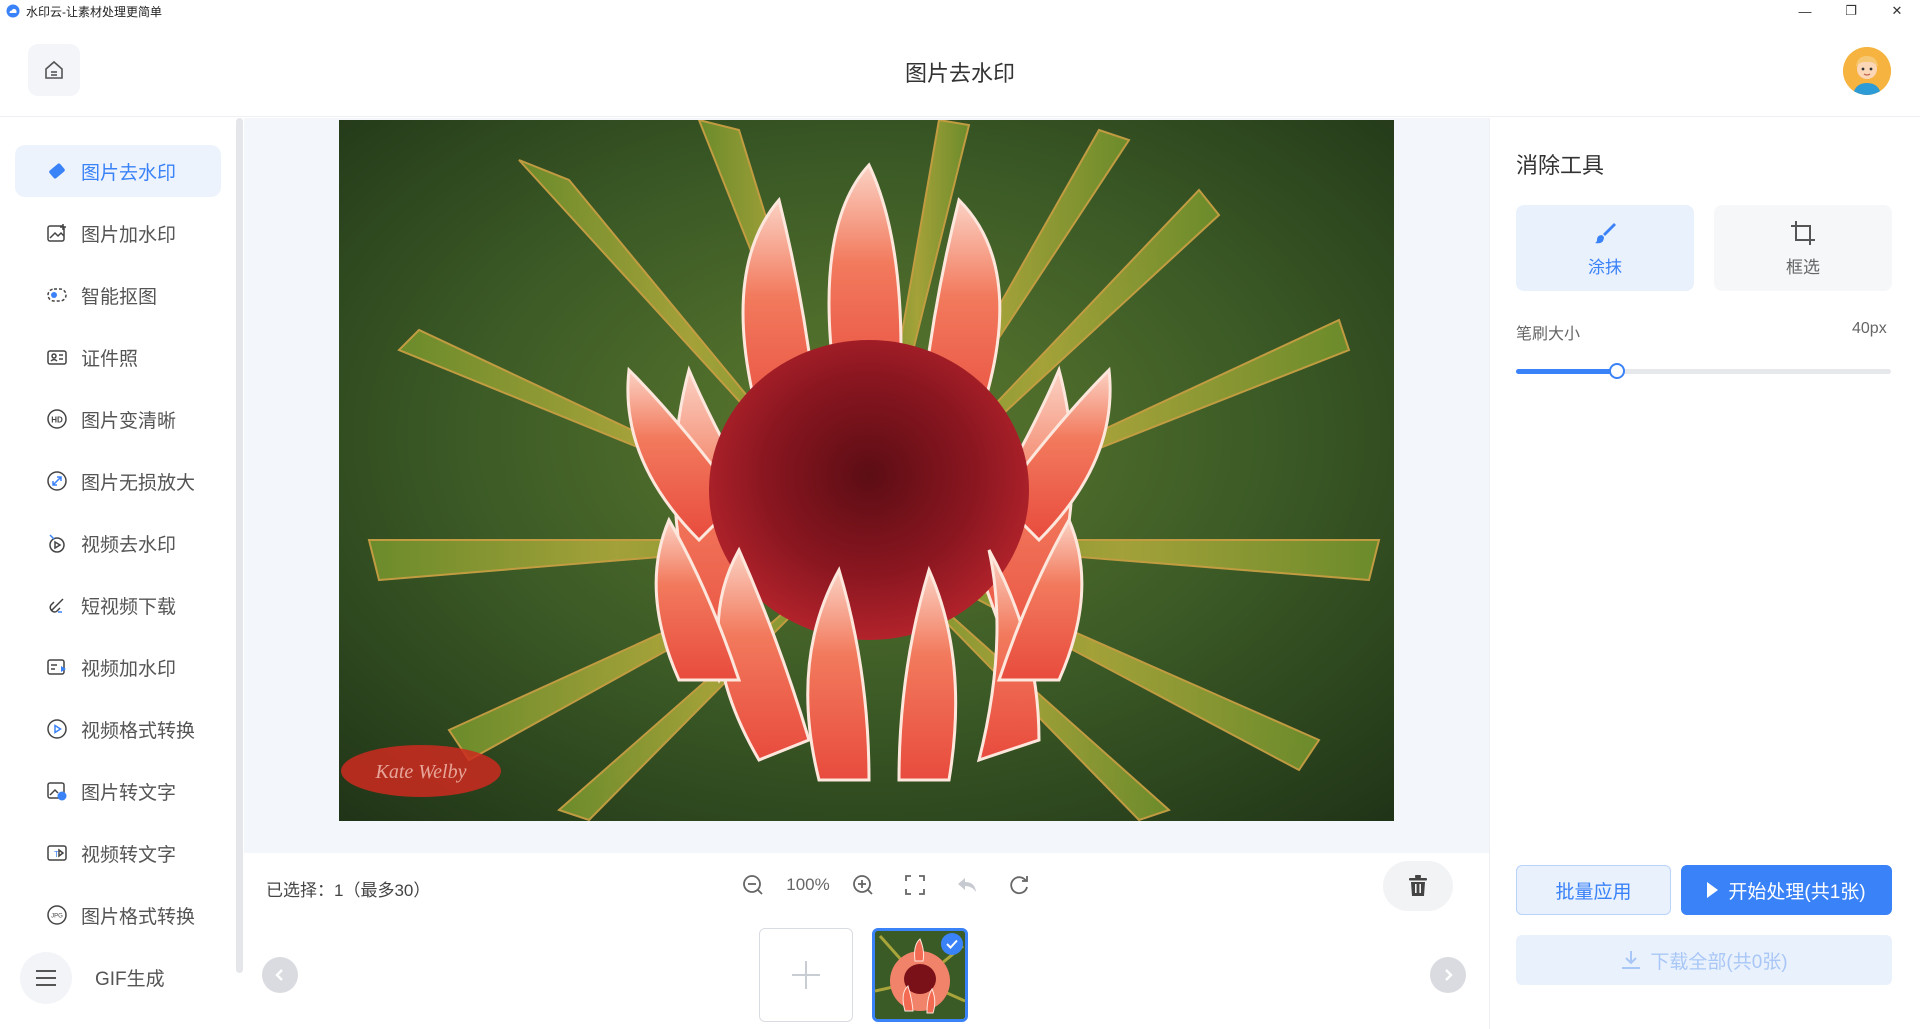 This screenshot has height=1029, width=1920. Describe the element at coordinates (1797, 892) in the screenshot. I see `start-process-label: 开始处理(共1张)` at that location.